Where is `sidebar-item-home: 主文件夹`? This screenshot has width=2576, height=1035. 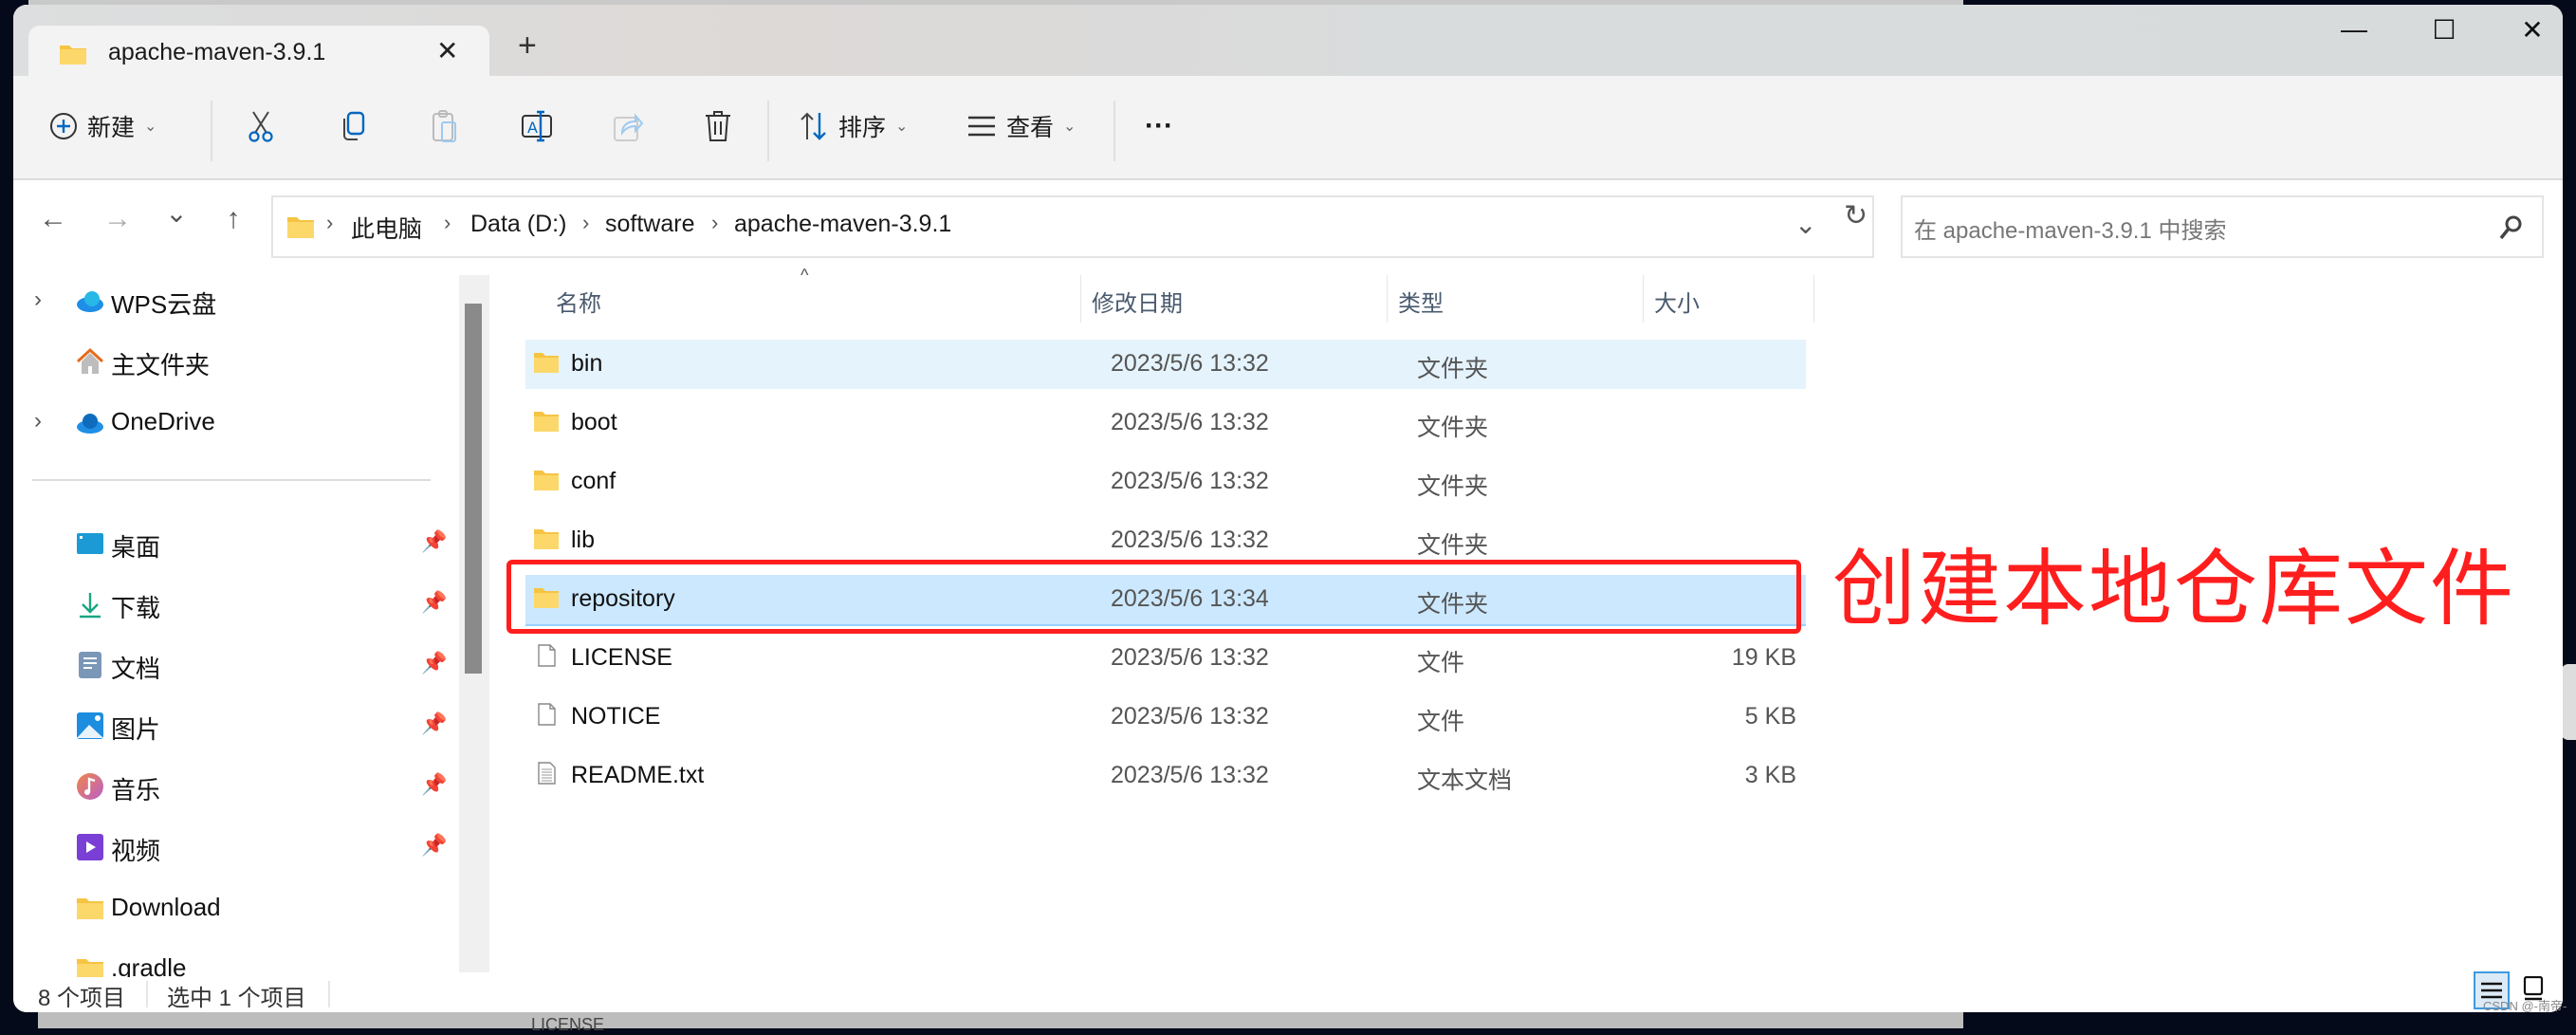 sidebar-item-home: 主文件夹 is located at coordinates (231, 363).